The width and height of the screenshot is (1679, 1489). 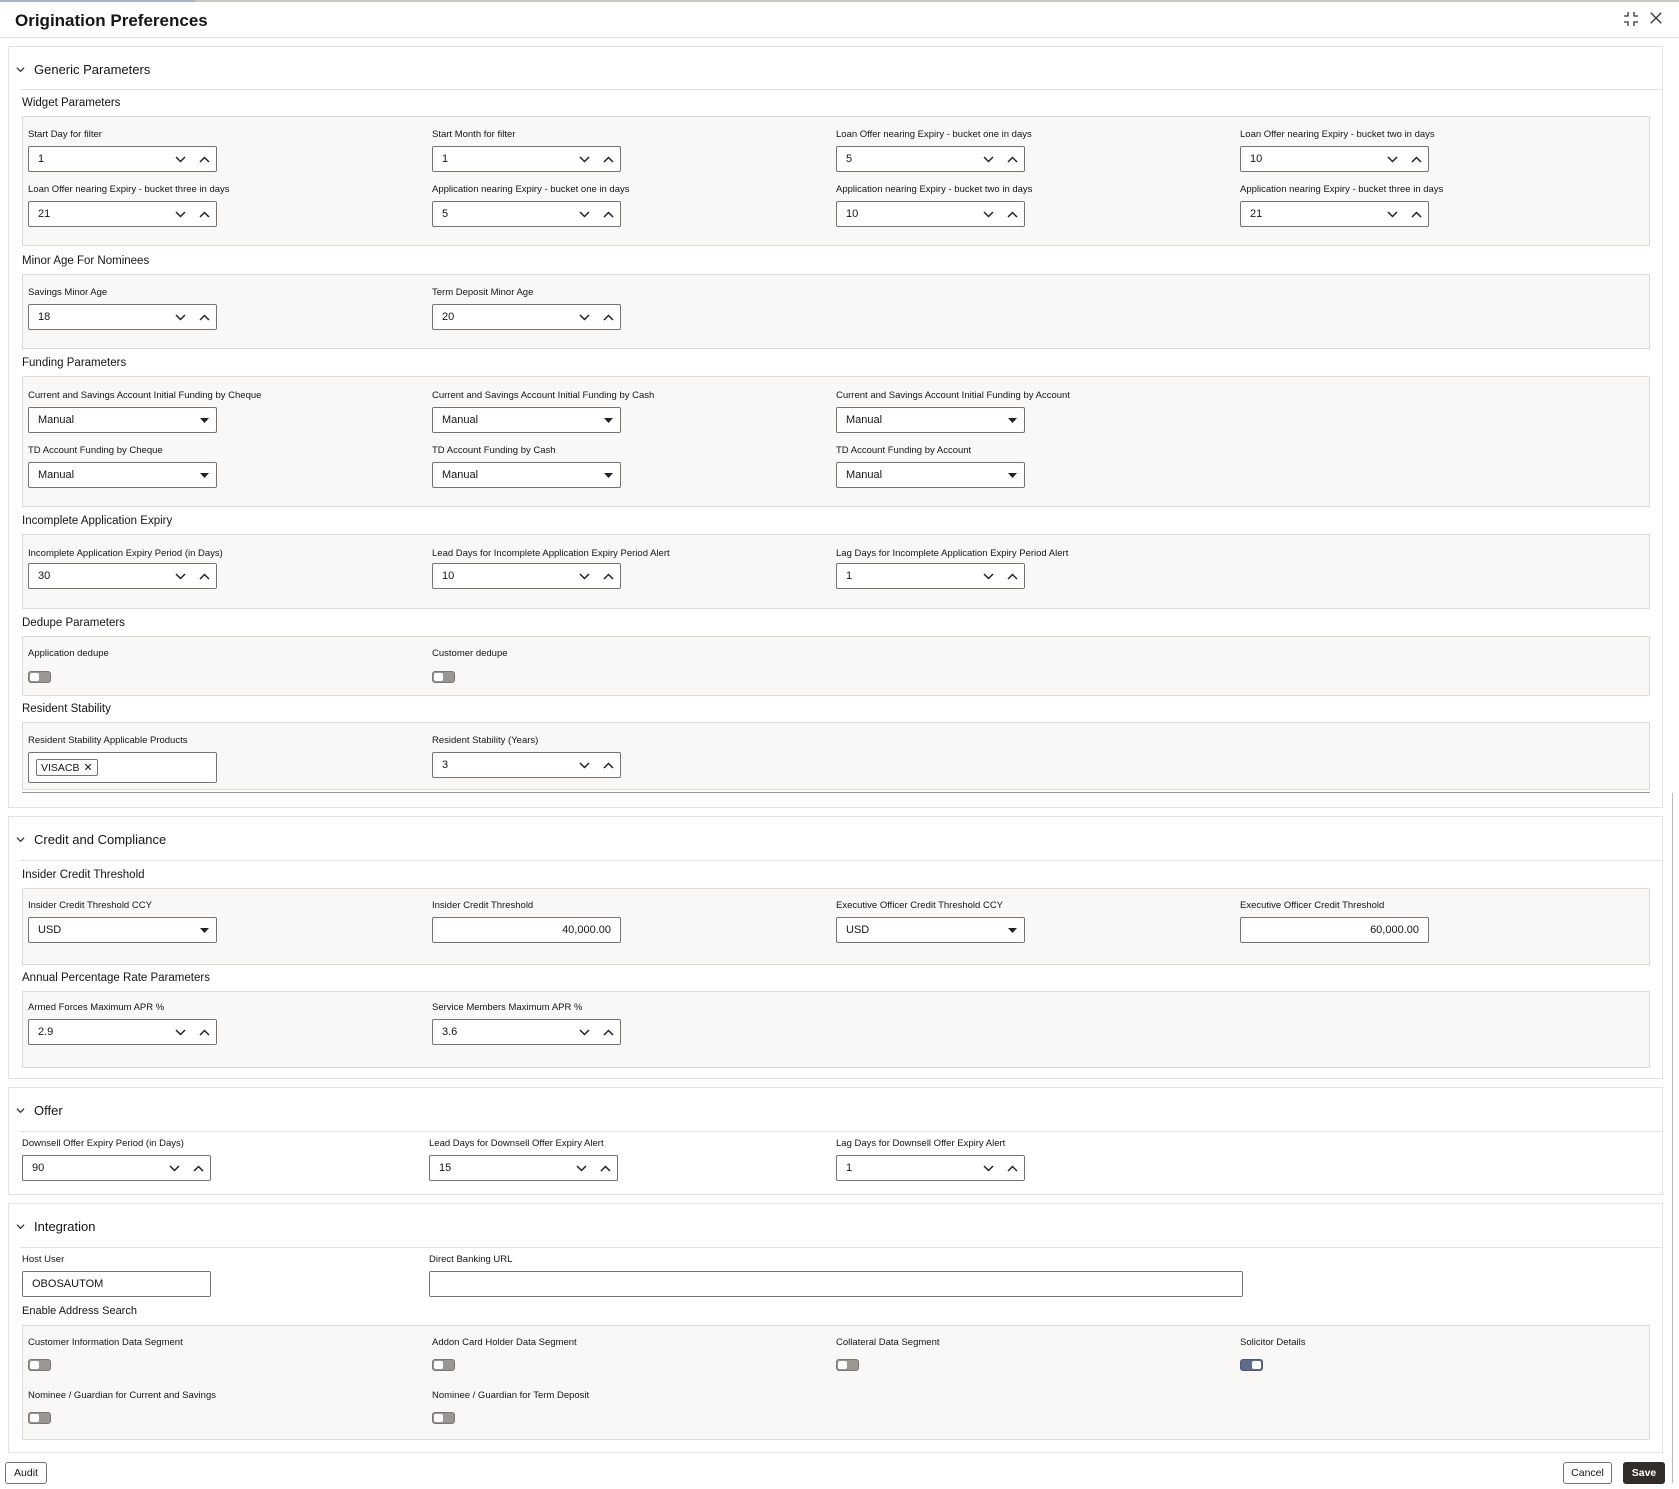 What do you see at coordinates (930, 214) in the screenshot?
I see `application-bucket-two-stepper: 10` at bounding box center [930, 214].